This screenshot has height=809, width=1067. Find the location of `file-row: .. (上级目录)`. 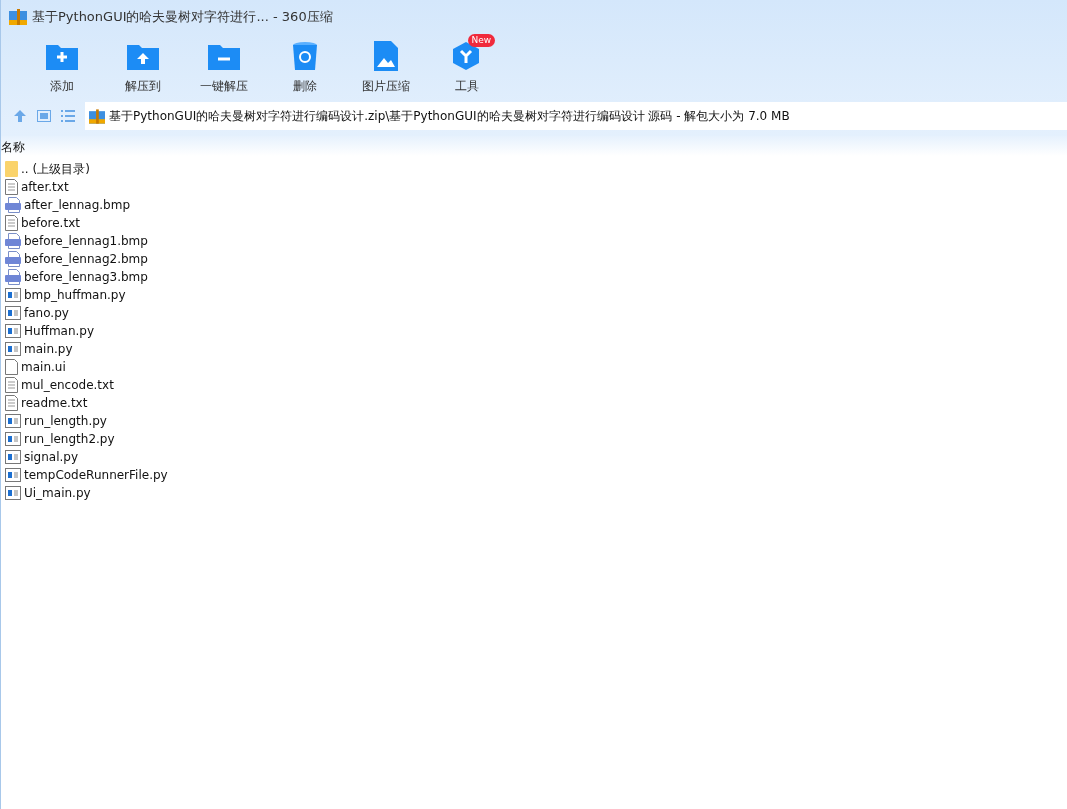

file-row: .. (上级目录) is located at coordinates (45, 169).